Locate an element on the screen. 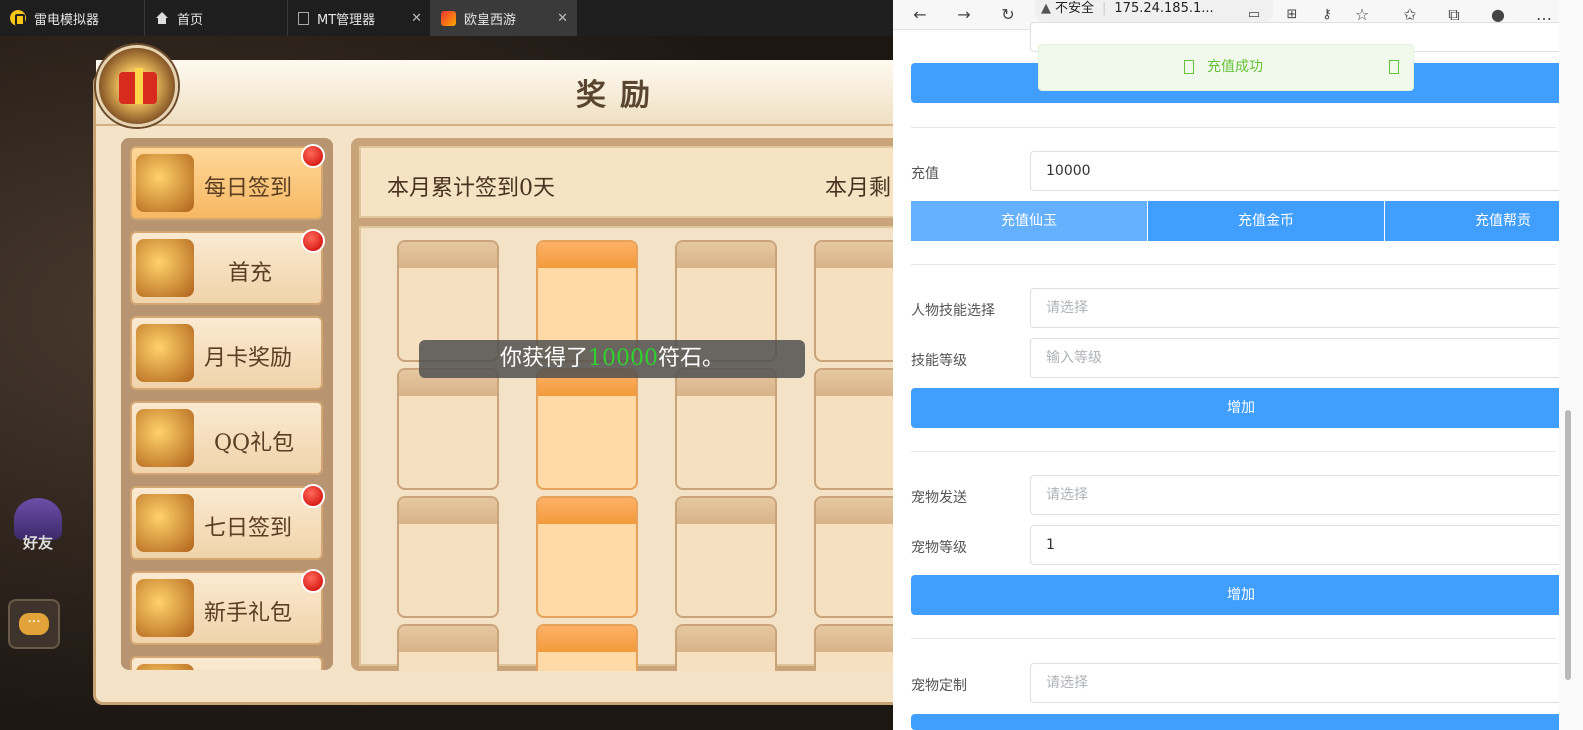  ldplayer-logo-icon is located at coordinates (18, 18).